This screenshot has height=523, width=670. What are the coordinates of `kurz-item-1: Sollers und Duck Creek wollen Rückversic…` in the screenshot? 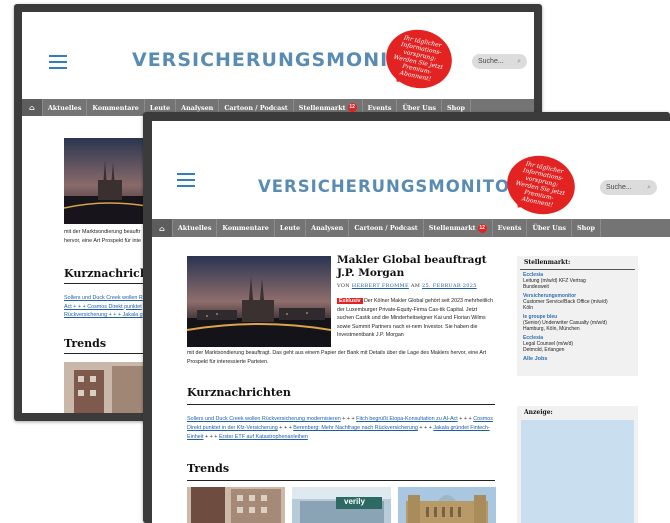 It's located at (264, 419).